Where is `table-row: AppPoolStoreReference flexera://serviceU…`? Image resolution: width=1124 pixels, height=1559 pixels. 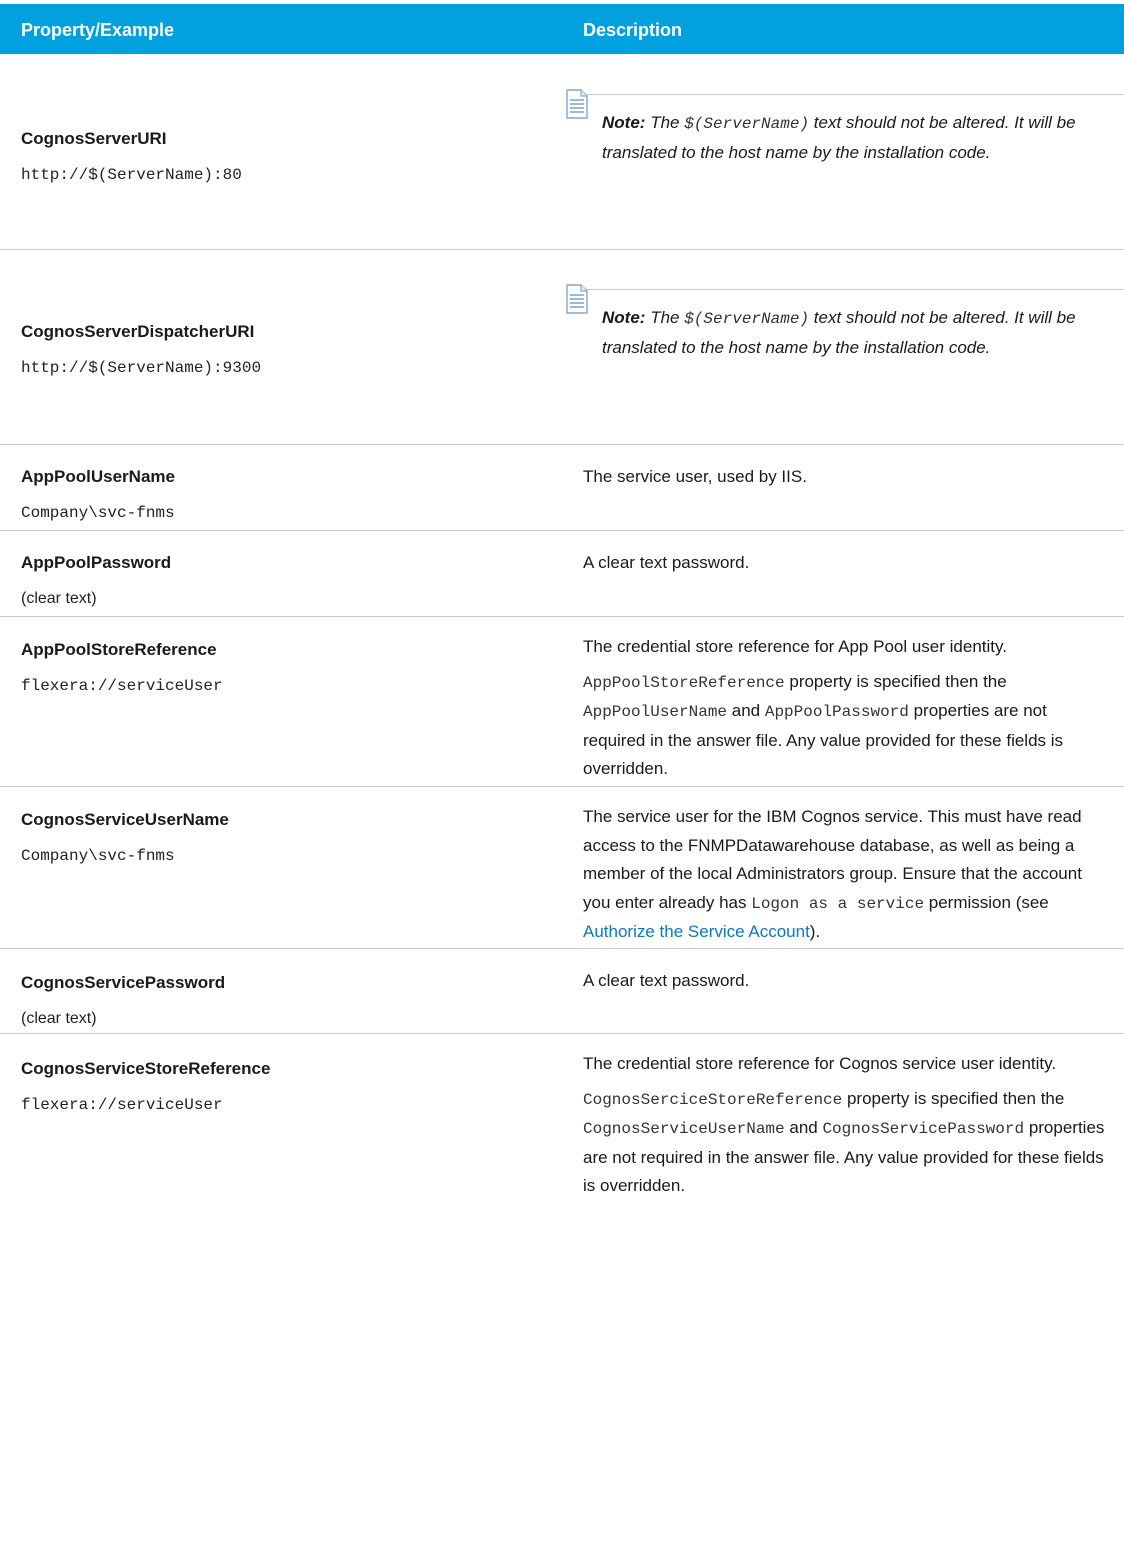
table-row: AppPoolStoreReference flexera://serviceU… is located at coordinates (562, 702).